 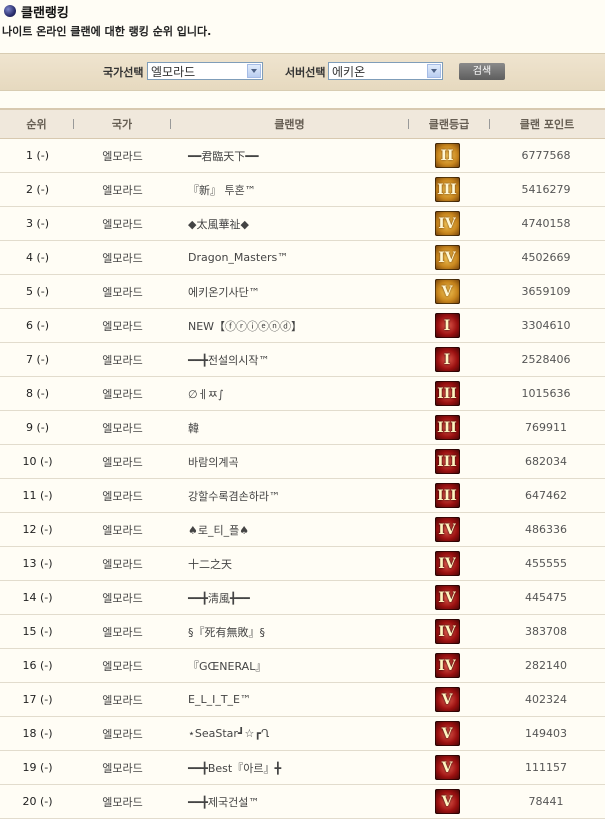 What do you see at coordinates (37, 631) in the screenshot?
I see `rank-cell: 15 (-)` at bounding box center [37, 631].